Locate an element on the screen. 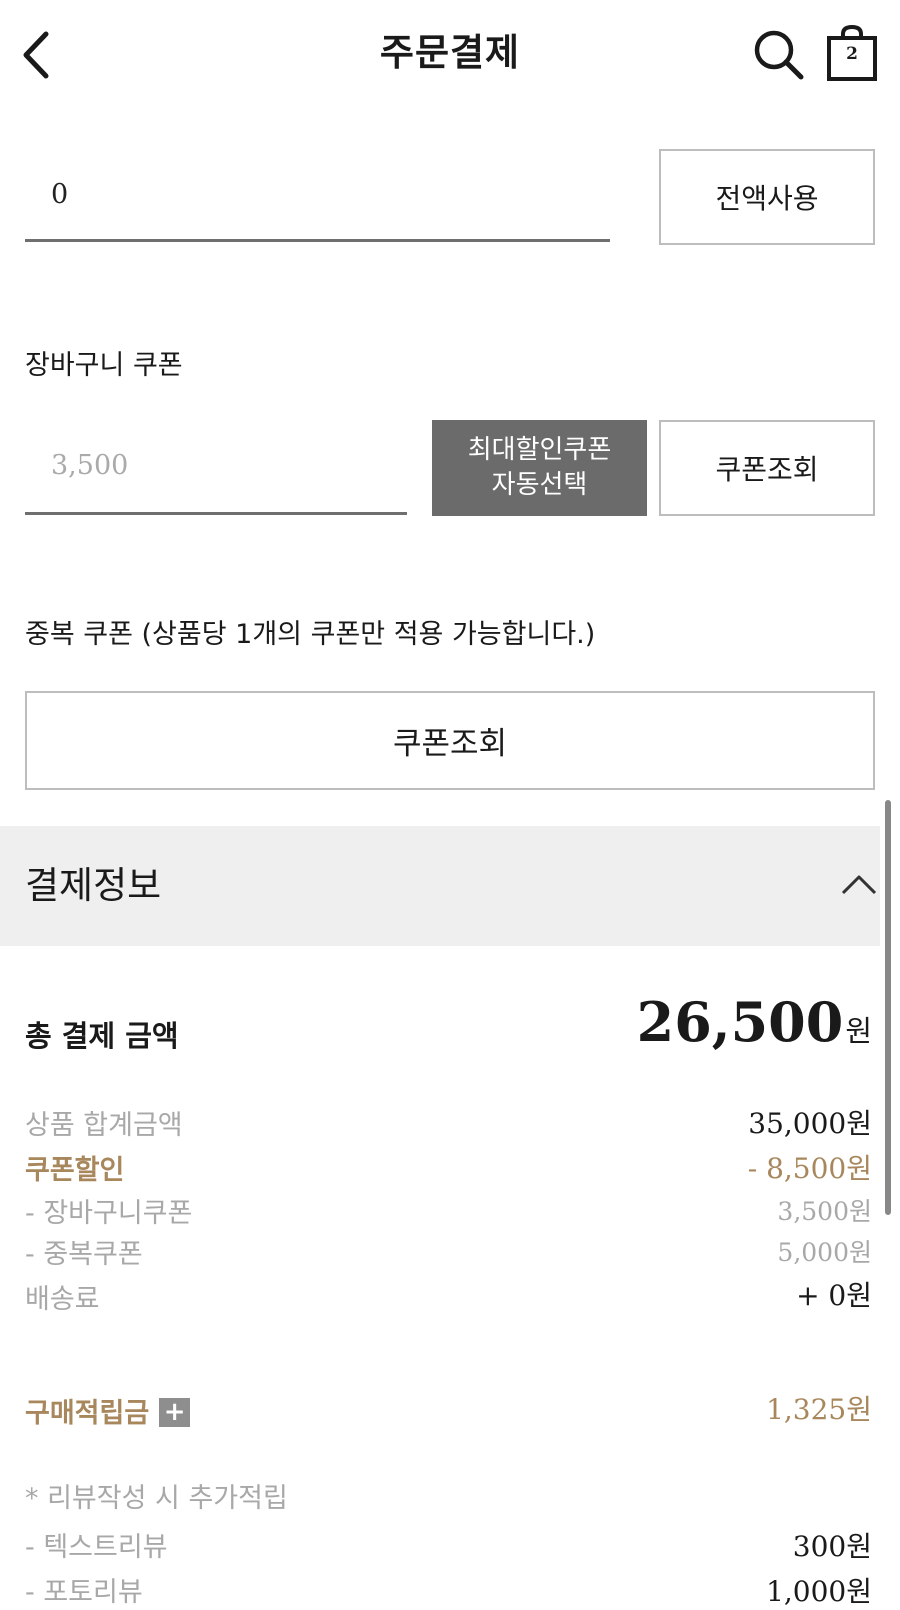 The height and width of the screenshot is (1610, 900). cart-count-badge: 2 is located at coordinates (852, 54).